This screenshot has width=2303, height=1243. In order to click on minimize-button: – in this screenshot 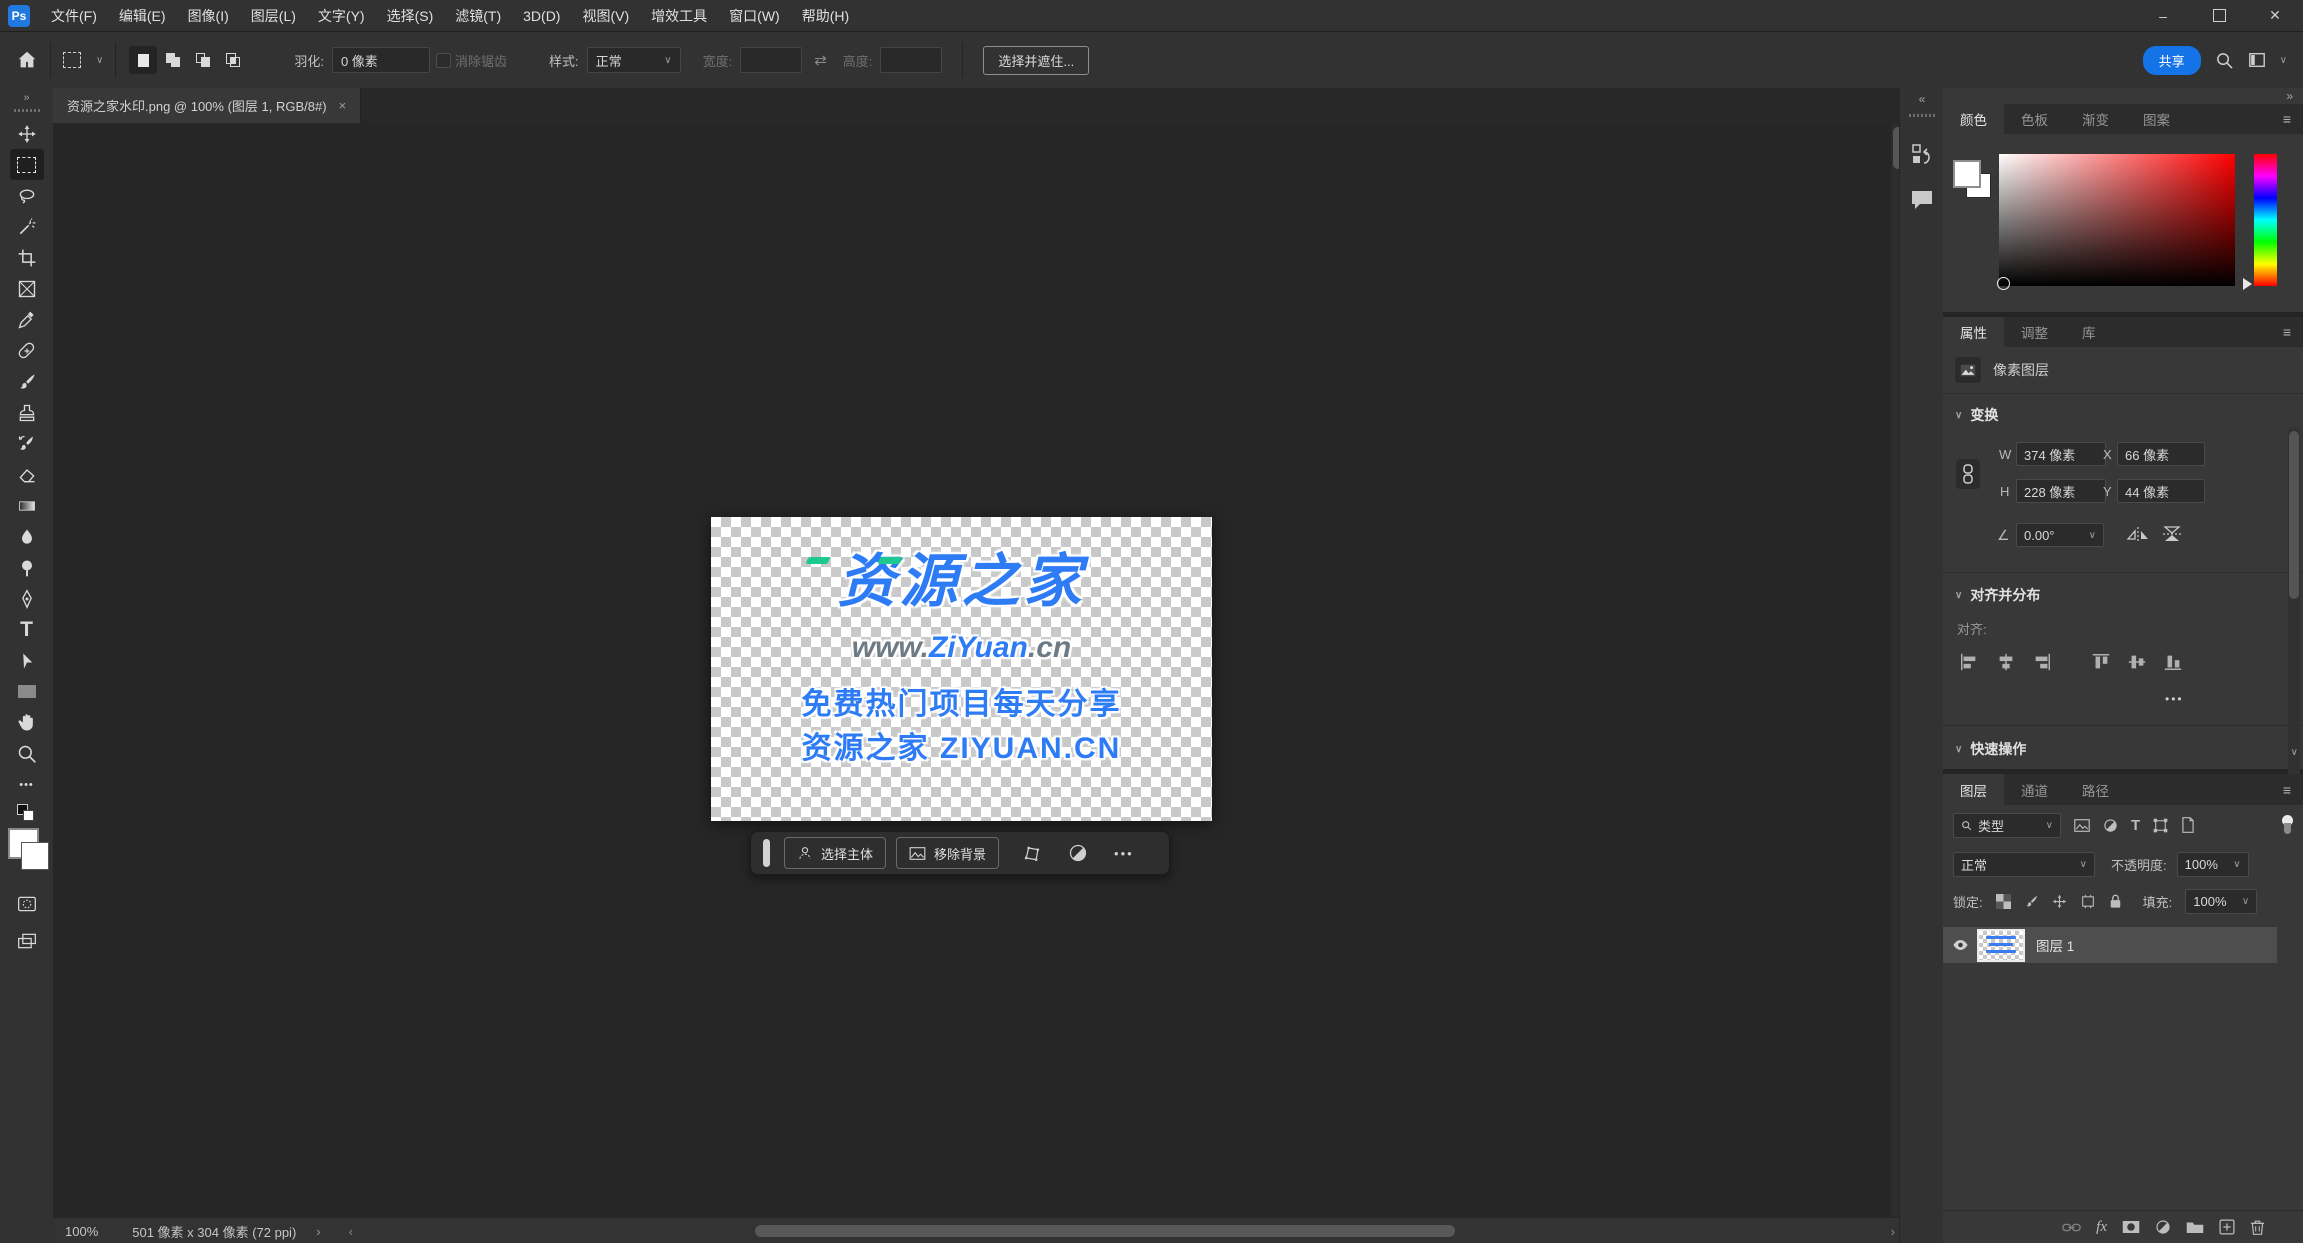, I will do `click(2163, 15)`.